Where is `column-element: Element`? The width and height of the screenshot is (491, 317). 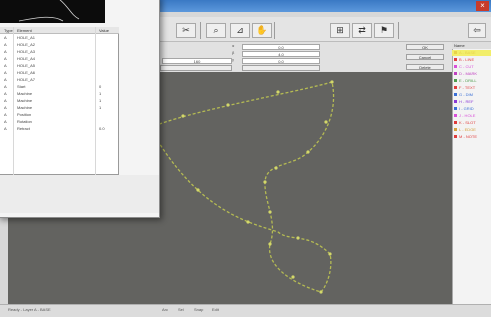 column-element: Element is located at coordinates (24, 30).